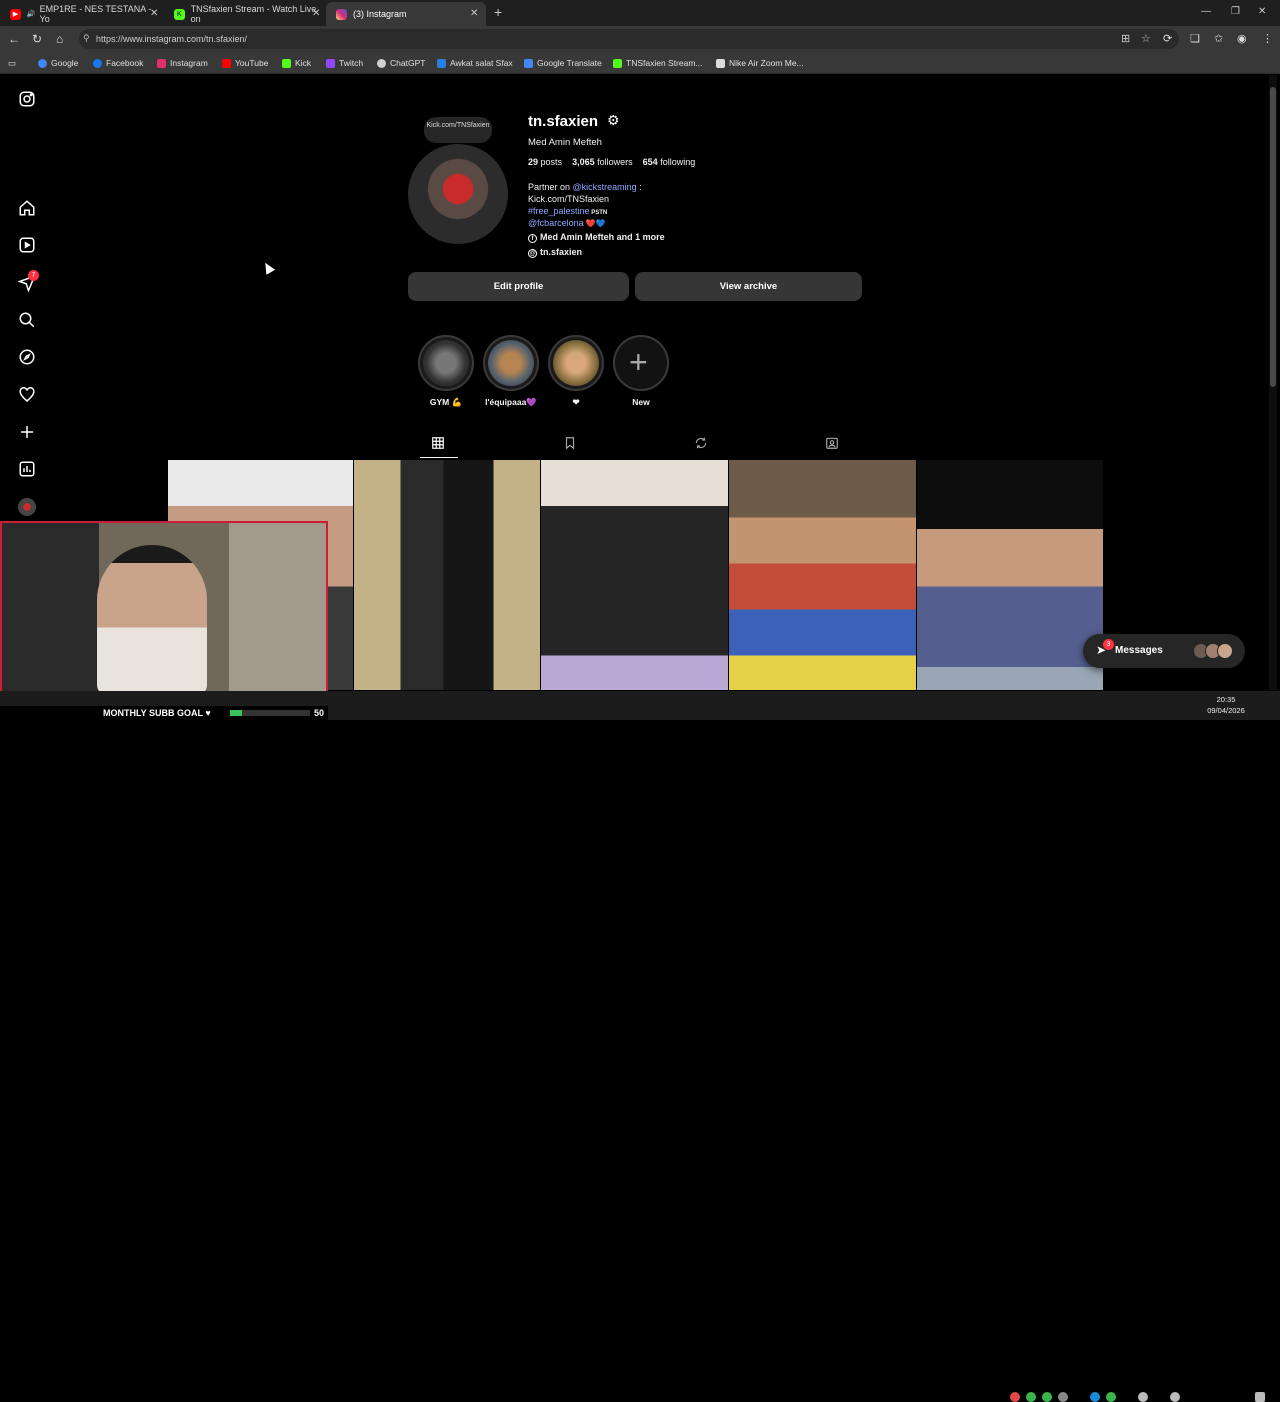  Describe the element at coordinates (555, 252) in the screenshot. I see `bio-threads-link: @ tn.sfaxien` at that location.